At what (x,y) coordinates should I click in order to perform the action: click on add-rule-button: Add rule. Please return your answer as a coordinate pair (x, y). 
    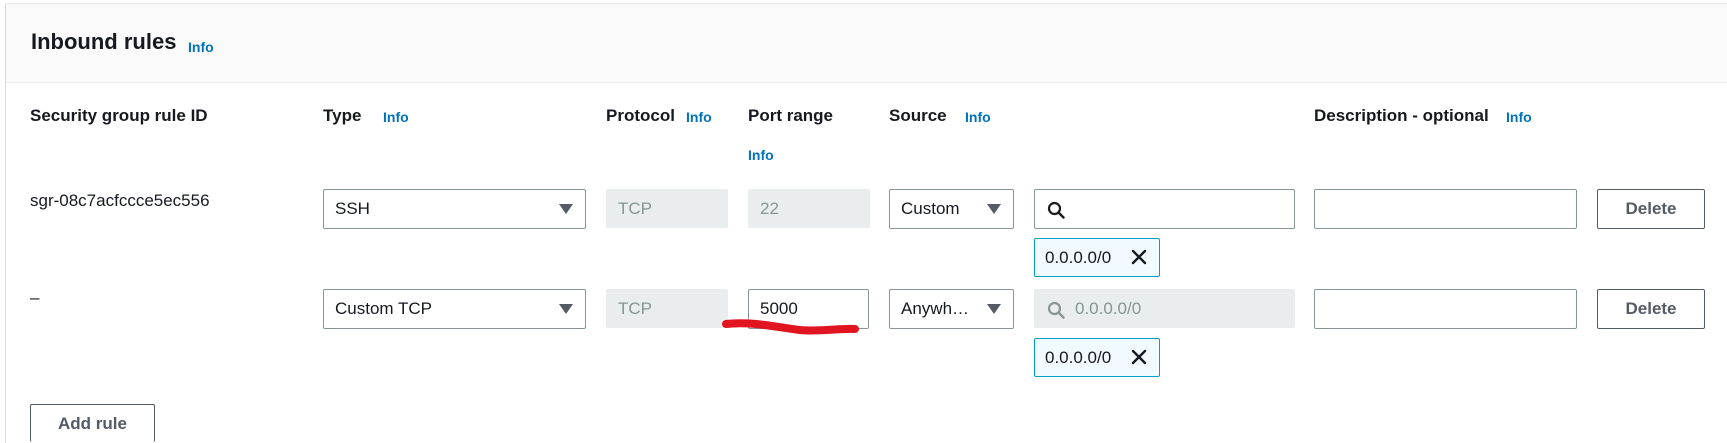
    Looking at the image, I should click on (92, 423).